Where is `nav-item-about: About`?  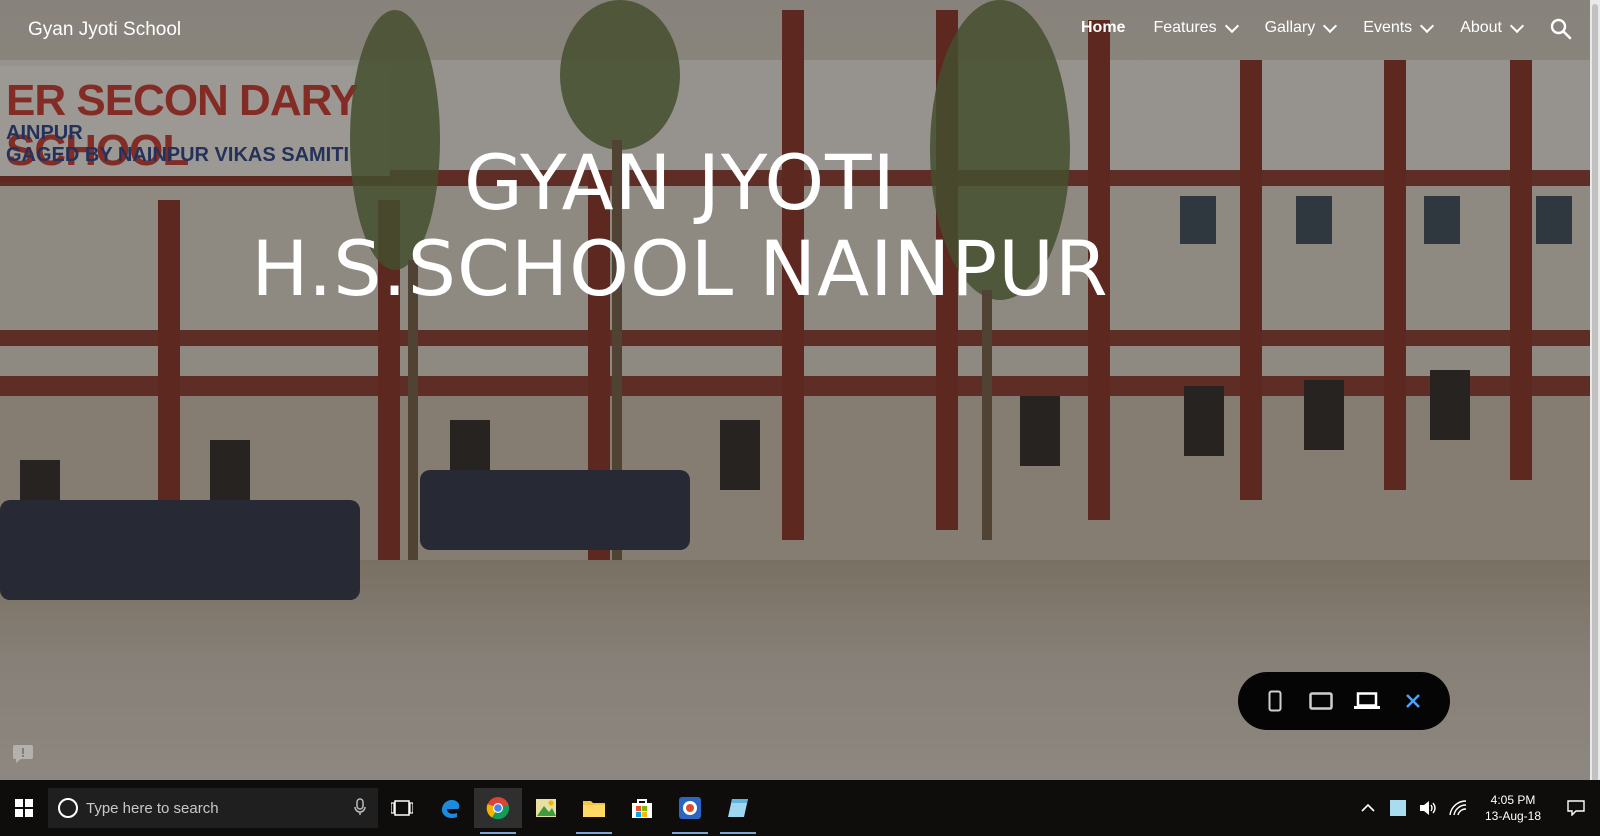 nav-item-about: About is located at coordinates (1492, 27).